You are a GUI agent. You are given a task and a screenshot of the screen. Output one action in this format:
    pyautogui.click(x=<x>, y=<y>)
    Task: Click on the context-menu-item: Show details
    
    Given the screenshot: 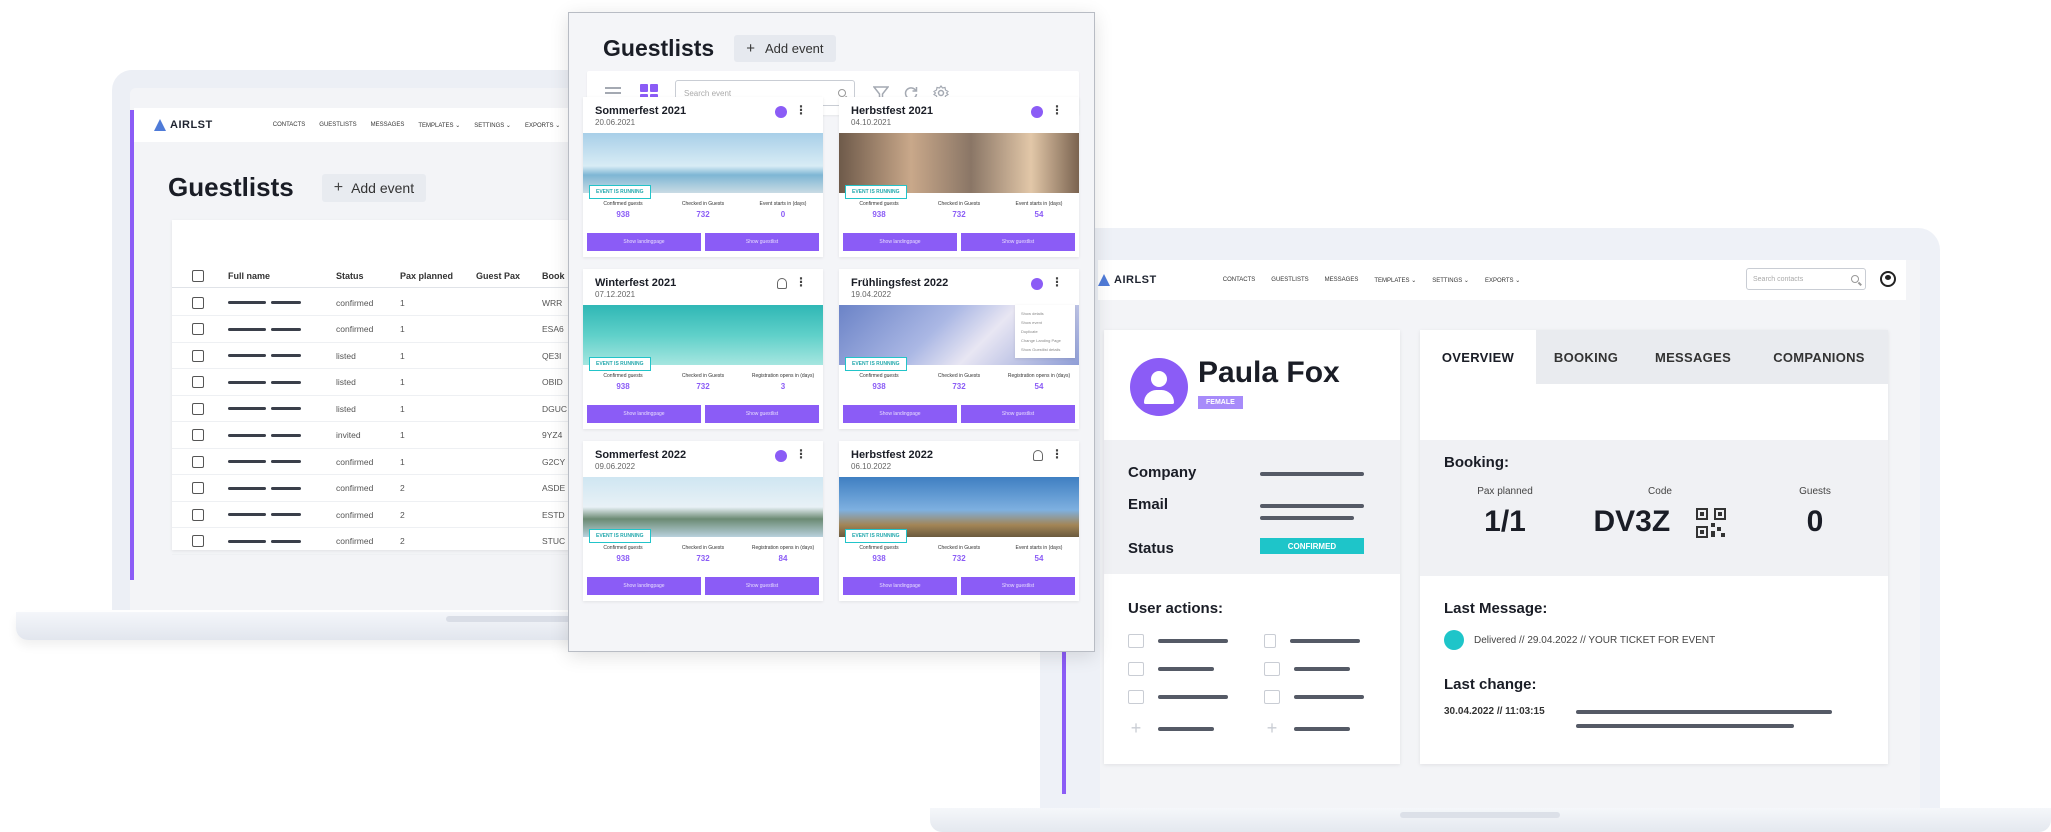 What is the action you would take?
    pyautogui.click(x=1045, y=313)
    